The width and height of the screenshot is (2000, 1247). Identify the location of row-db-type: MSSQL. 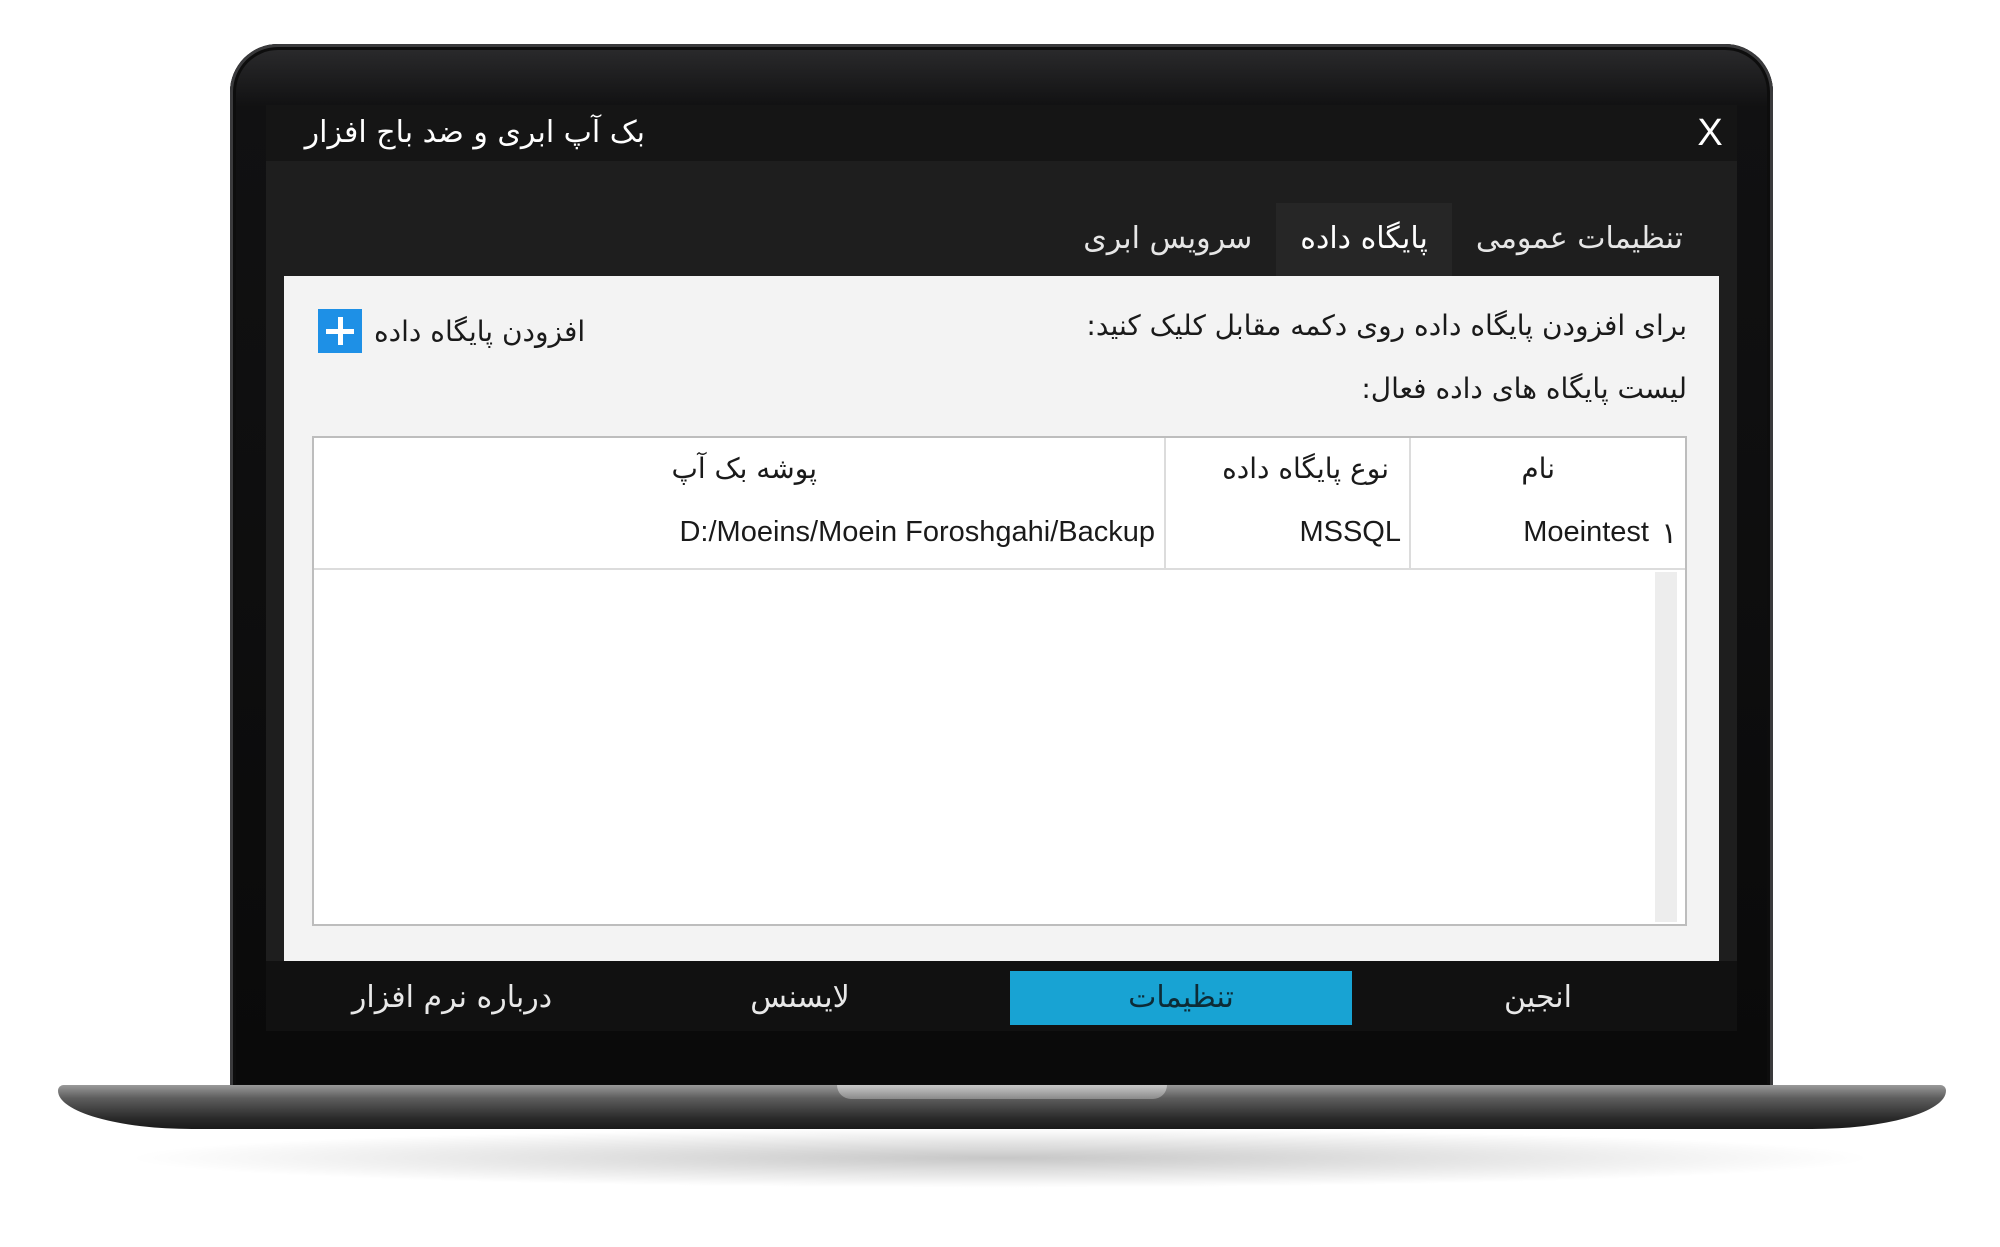
(1350, 532).